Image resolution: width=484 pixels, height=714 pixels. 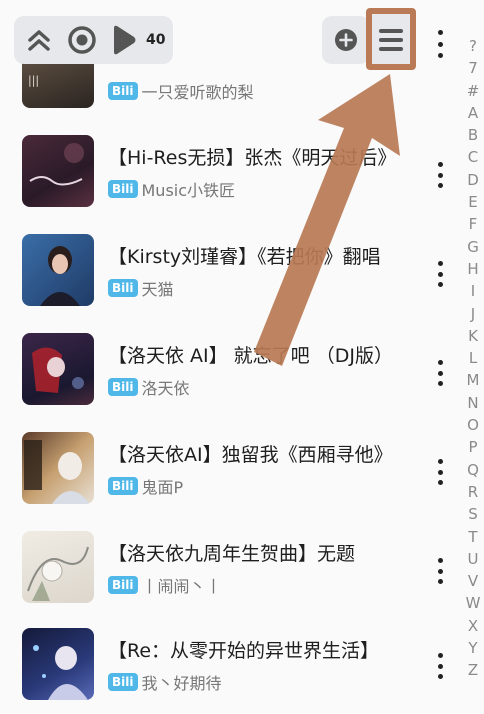 I want to click on song-meta: Bili 我丶好期待, so click(x=165, y=682).